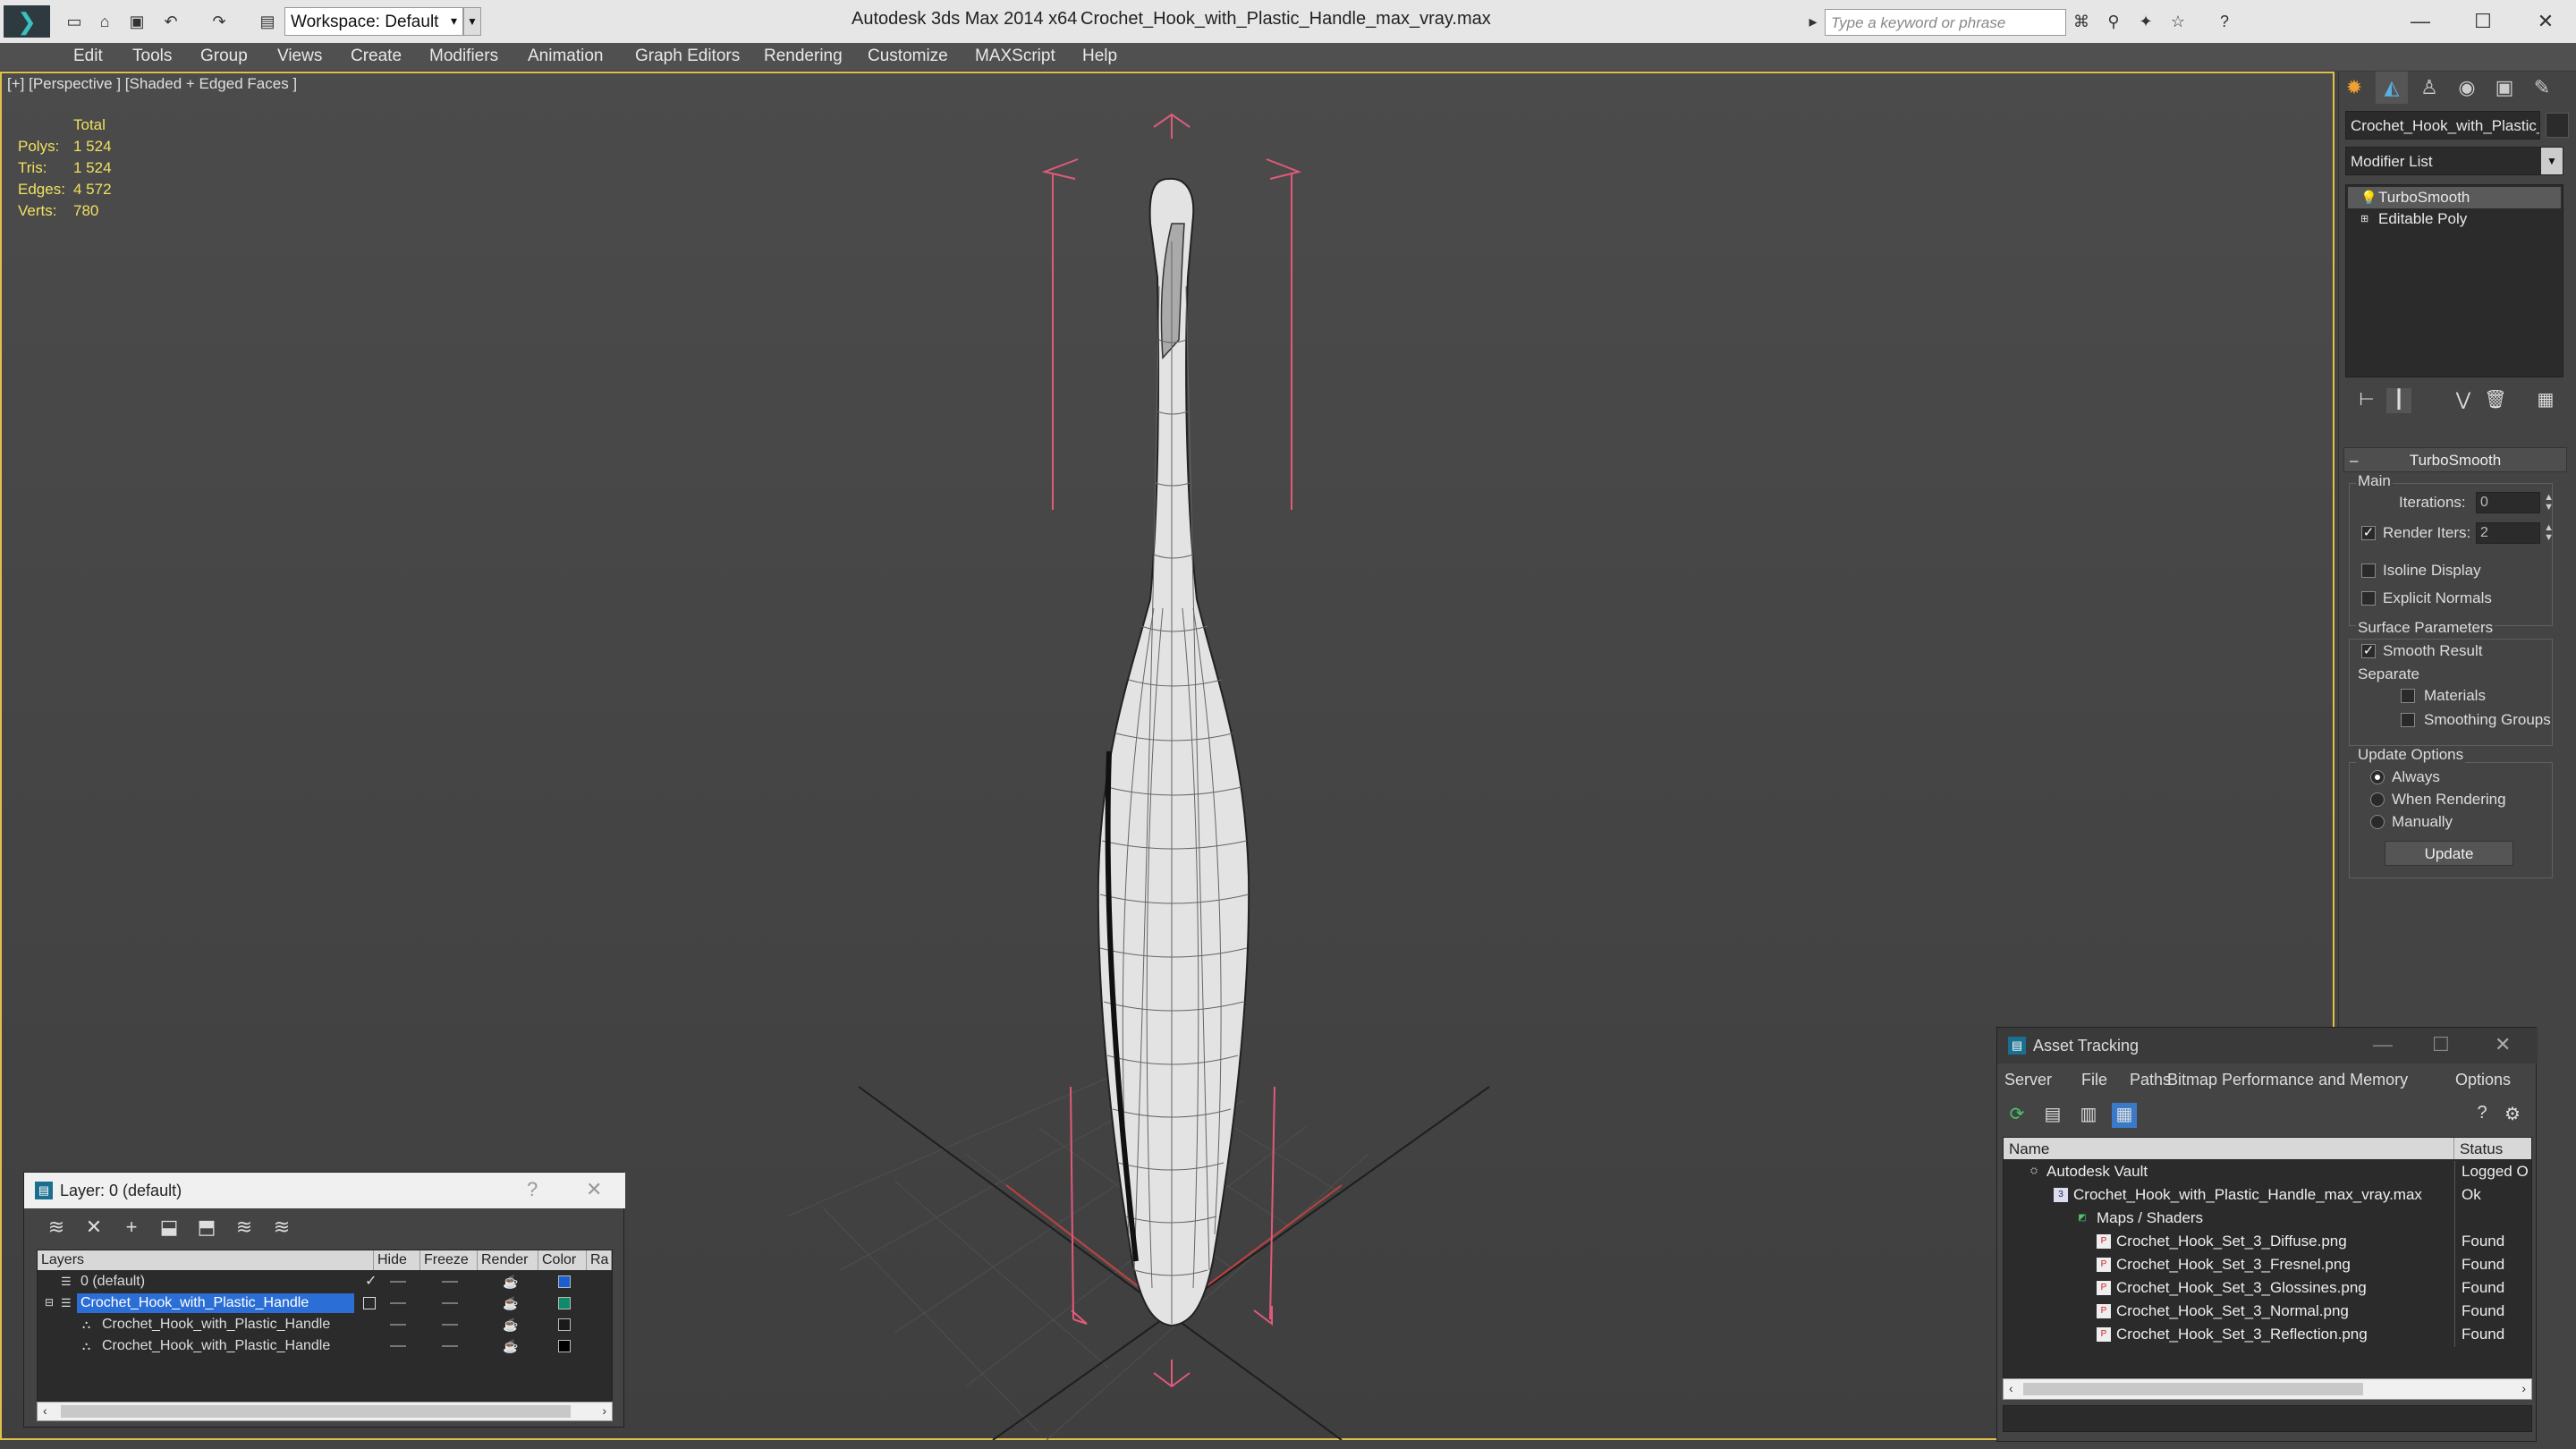  Describe the element at coordinates (2542, 88) in the screenshot. I see `utilities-tab-icon: ✎` at that location.